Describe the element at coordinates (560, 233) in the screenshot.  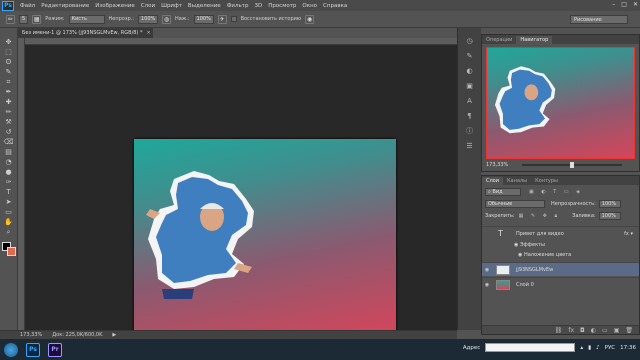
I see `layer-row-text: T Привет для видео fx ▾` at that location.